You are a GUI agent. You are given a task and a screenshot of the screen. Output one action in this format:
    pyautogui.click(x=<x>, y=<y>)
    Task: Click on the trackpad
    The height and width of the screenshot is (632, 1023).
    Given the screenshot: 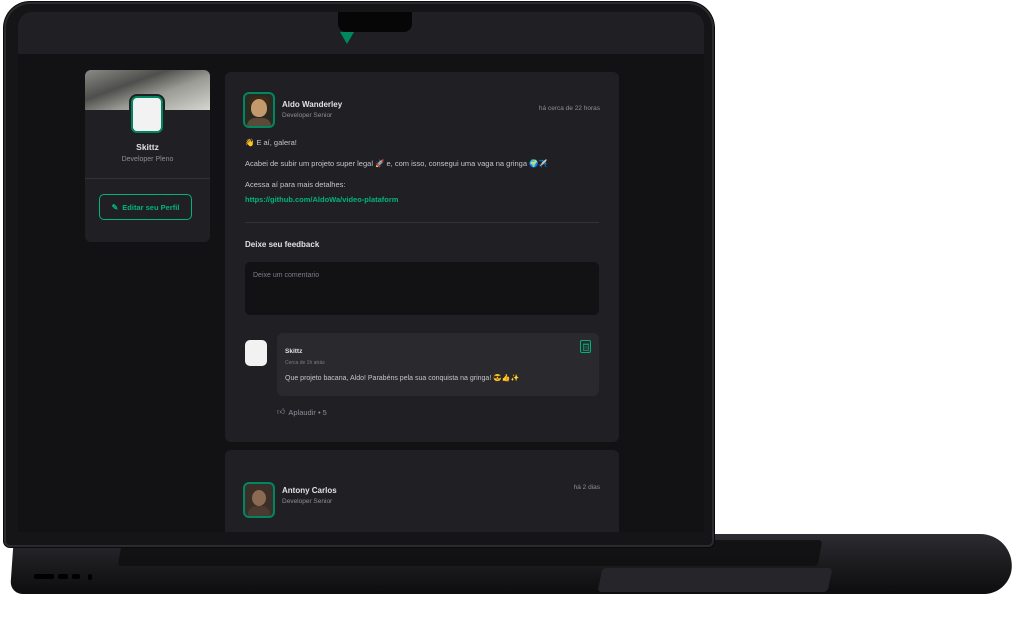 What is the action you would take?
    pyautogui.click(x=715, y=580)
    